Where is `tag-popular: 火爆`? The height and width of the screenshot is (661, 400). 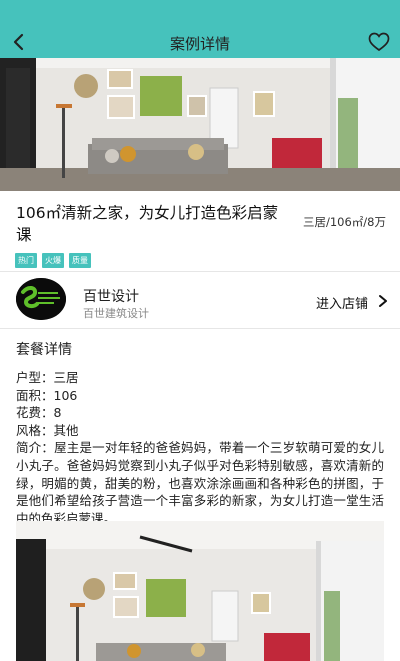
tag-popular: 火爆 is located at coordinates (53, 260).